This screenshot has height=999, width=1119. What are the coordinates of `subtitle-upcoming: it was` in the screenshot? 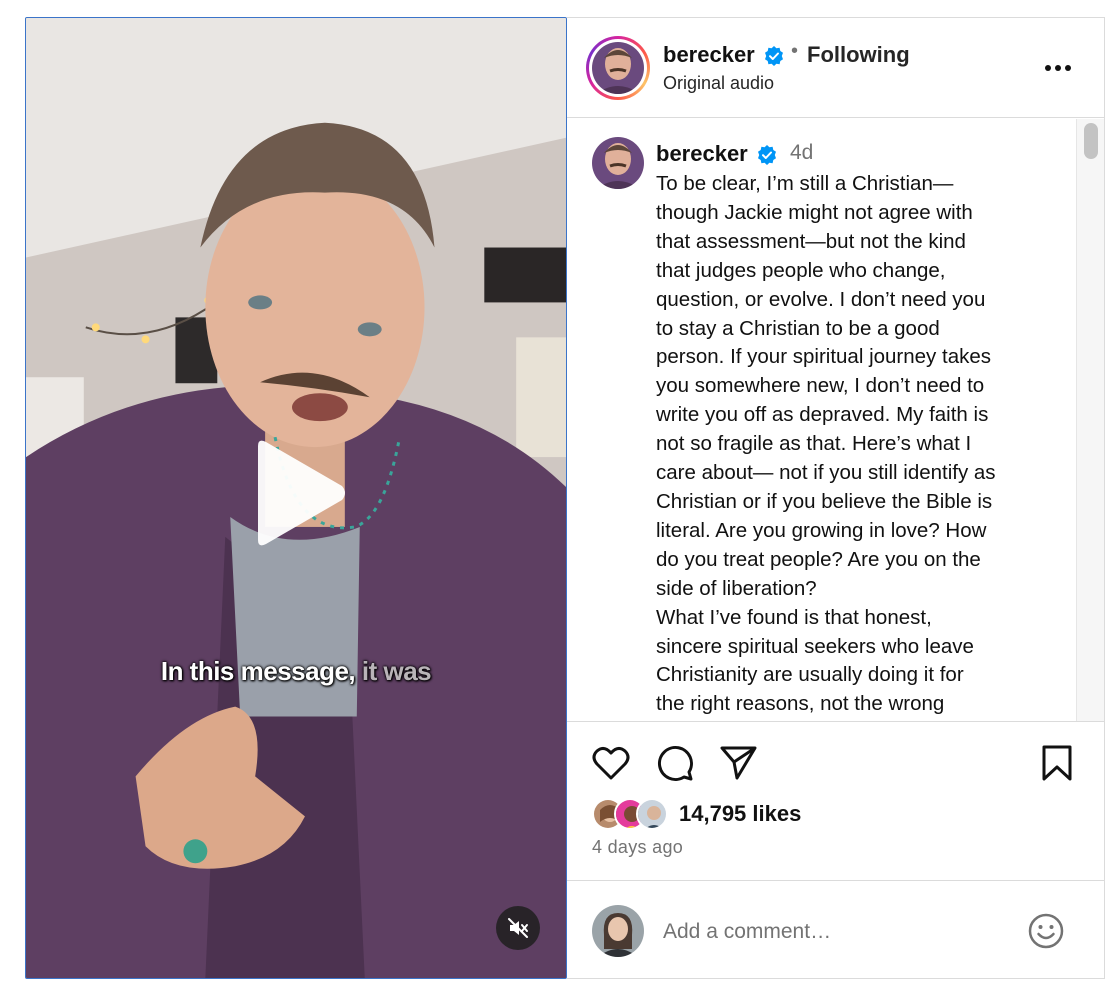 It's located at (393, 671).